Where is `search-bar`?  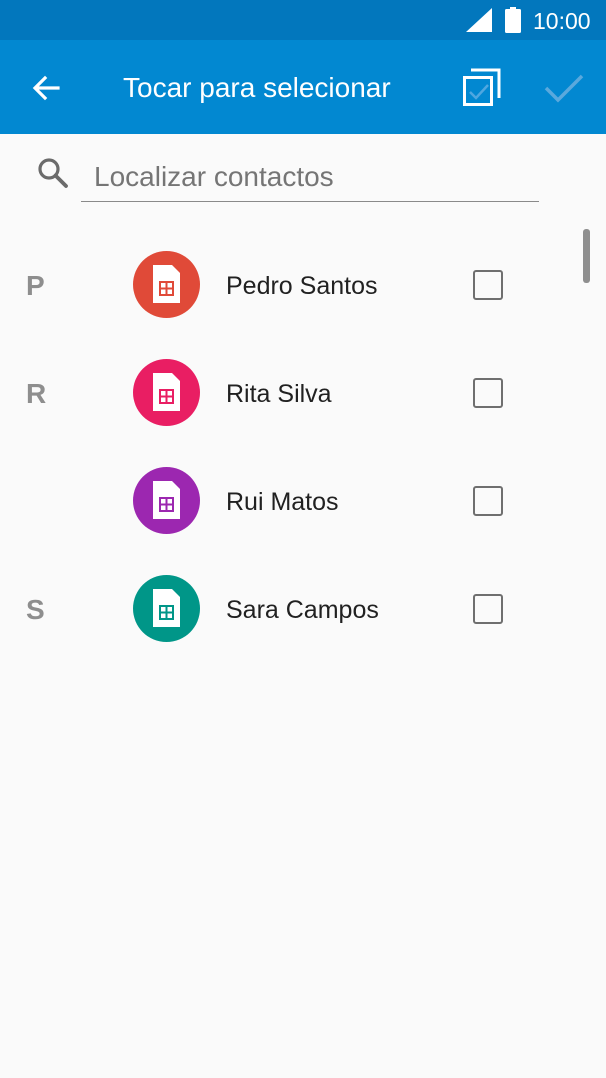 search-bar is located at coordinates (303, 174).